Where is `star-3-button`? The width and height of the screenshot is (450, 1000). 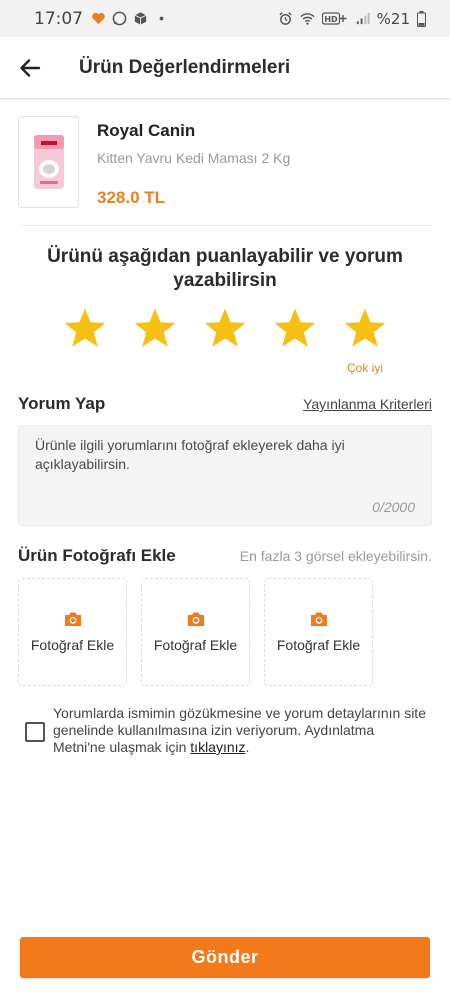 star-3-button is located at coordinates (225, 328).